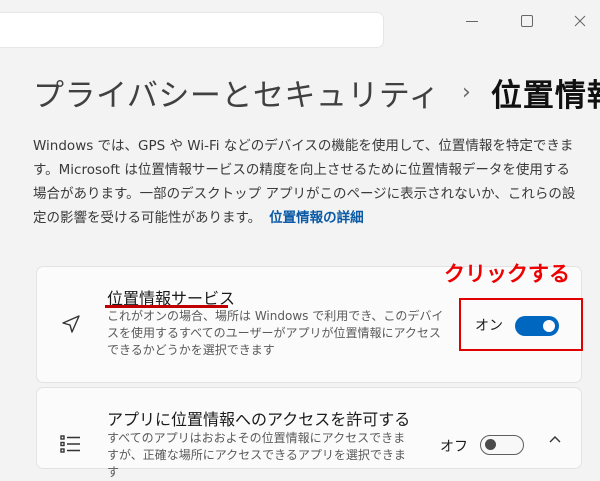 Image resolution: width=600 pixels, height=481 pixels. Describe the element at coordinates (71, 324) in the screenshot. I see `location-arrow-icon` at that location.